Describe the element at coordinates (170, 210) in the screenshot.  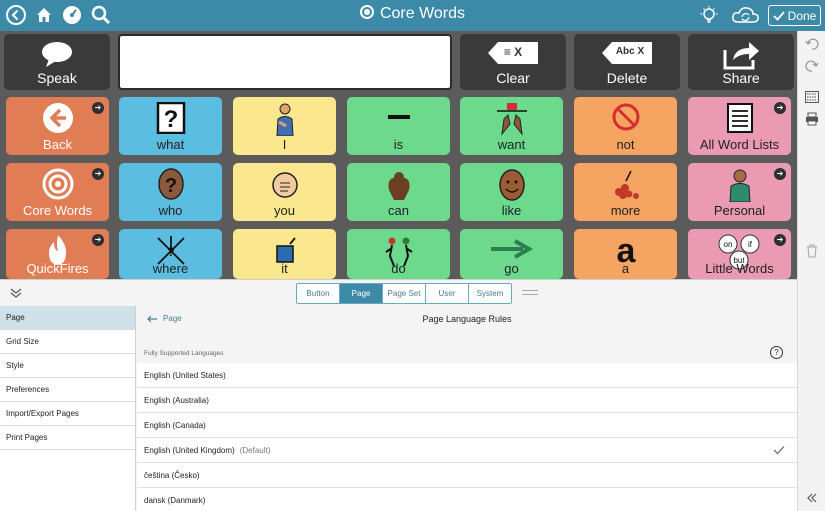
I see `tile-label: who` at that location.